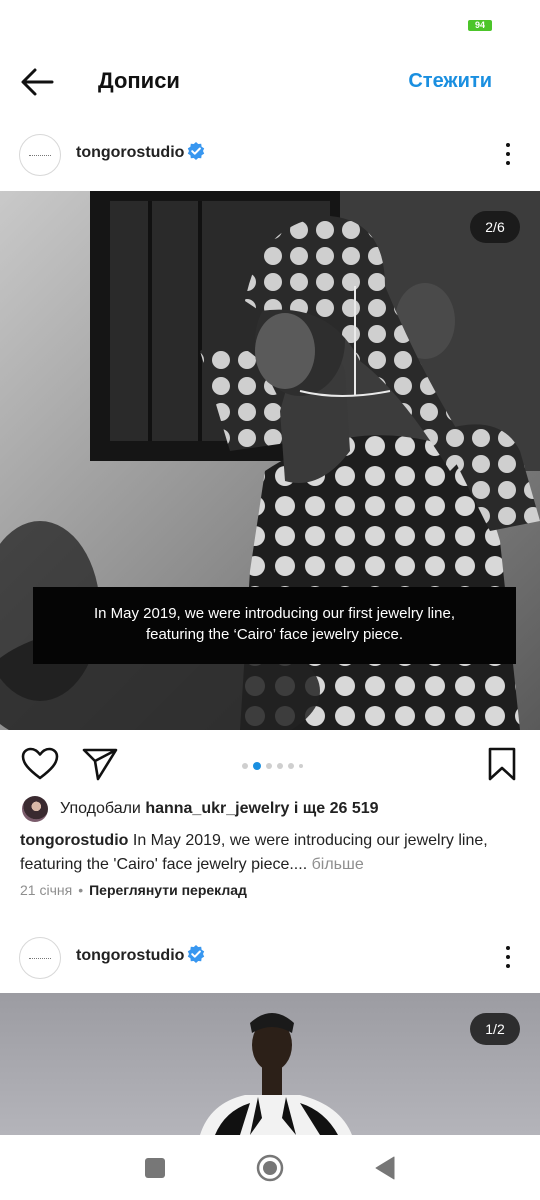  What do you see at coordinates (275, 763) in the screenshot?
I see `carousel-pager` at bounding box center [275, 763].